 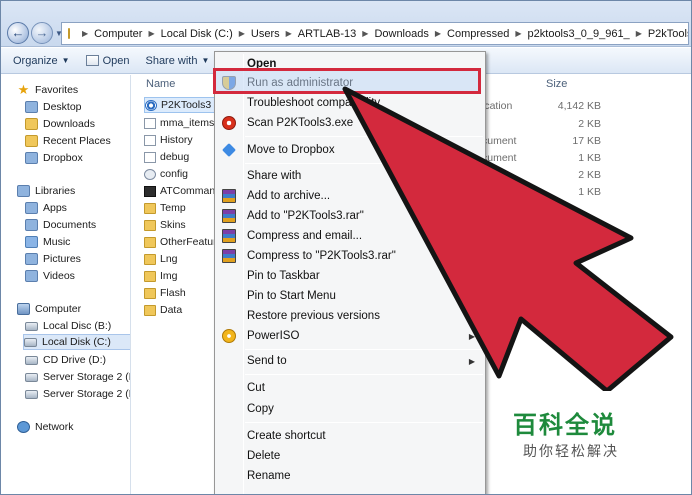 I want to click on music-icon, so click(x=31, y=242).